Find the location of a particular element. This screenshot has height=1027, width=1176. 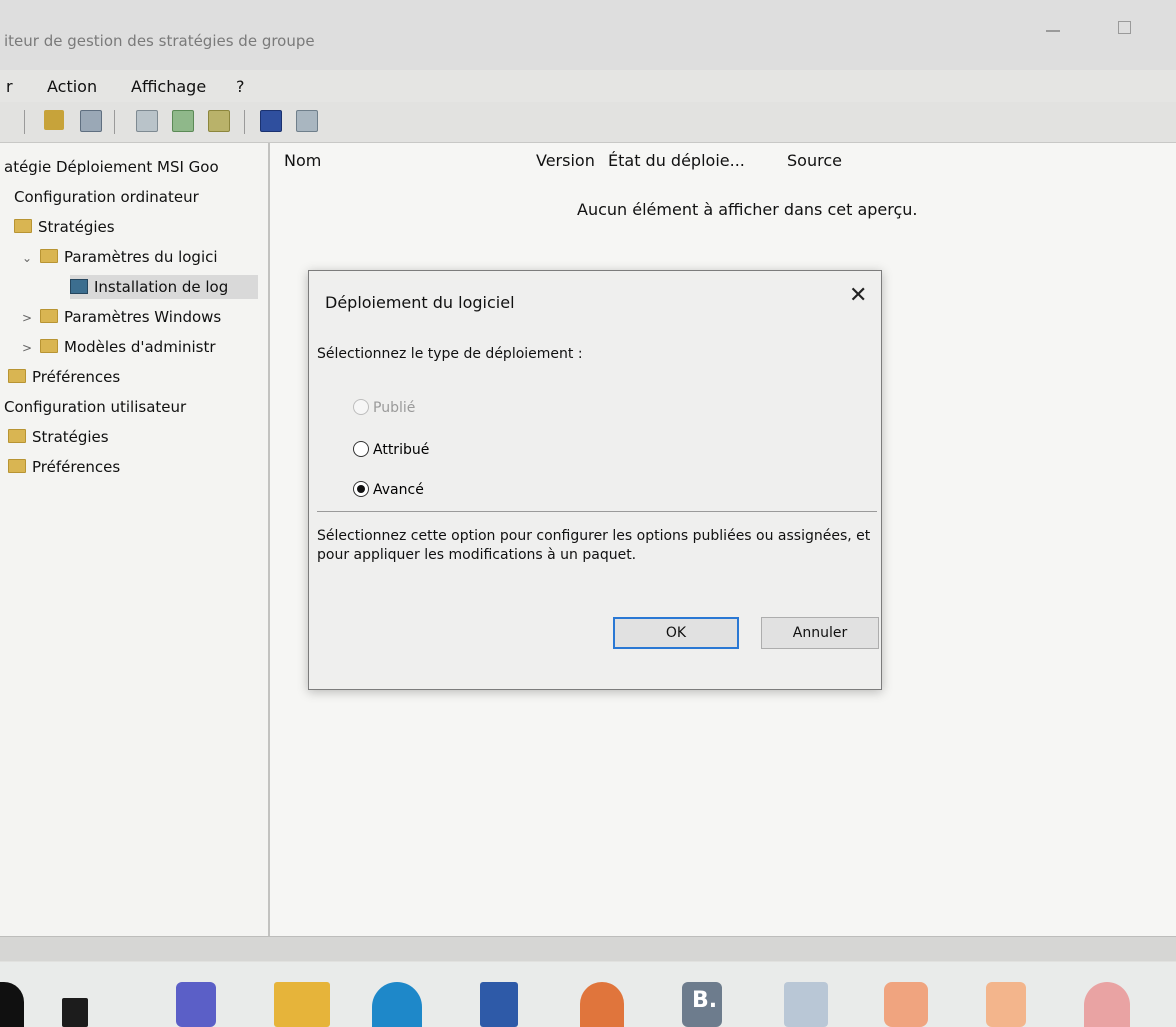

store-icon is located at coordinates (499, 1004).